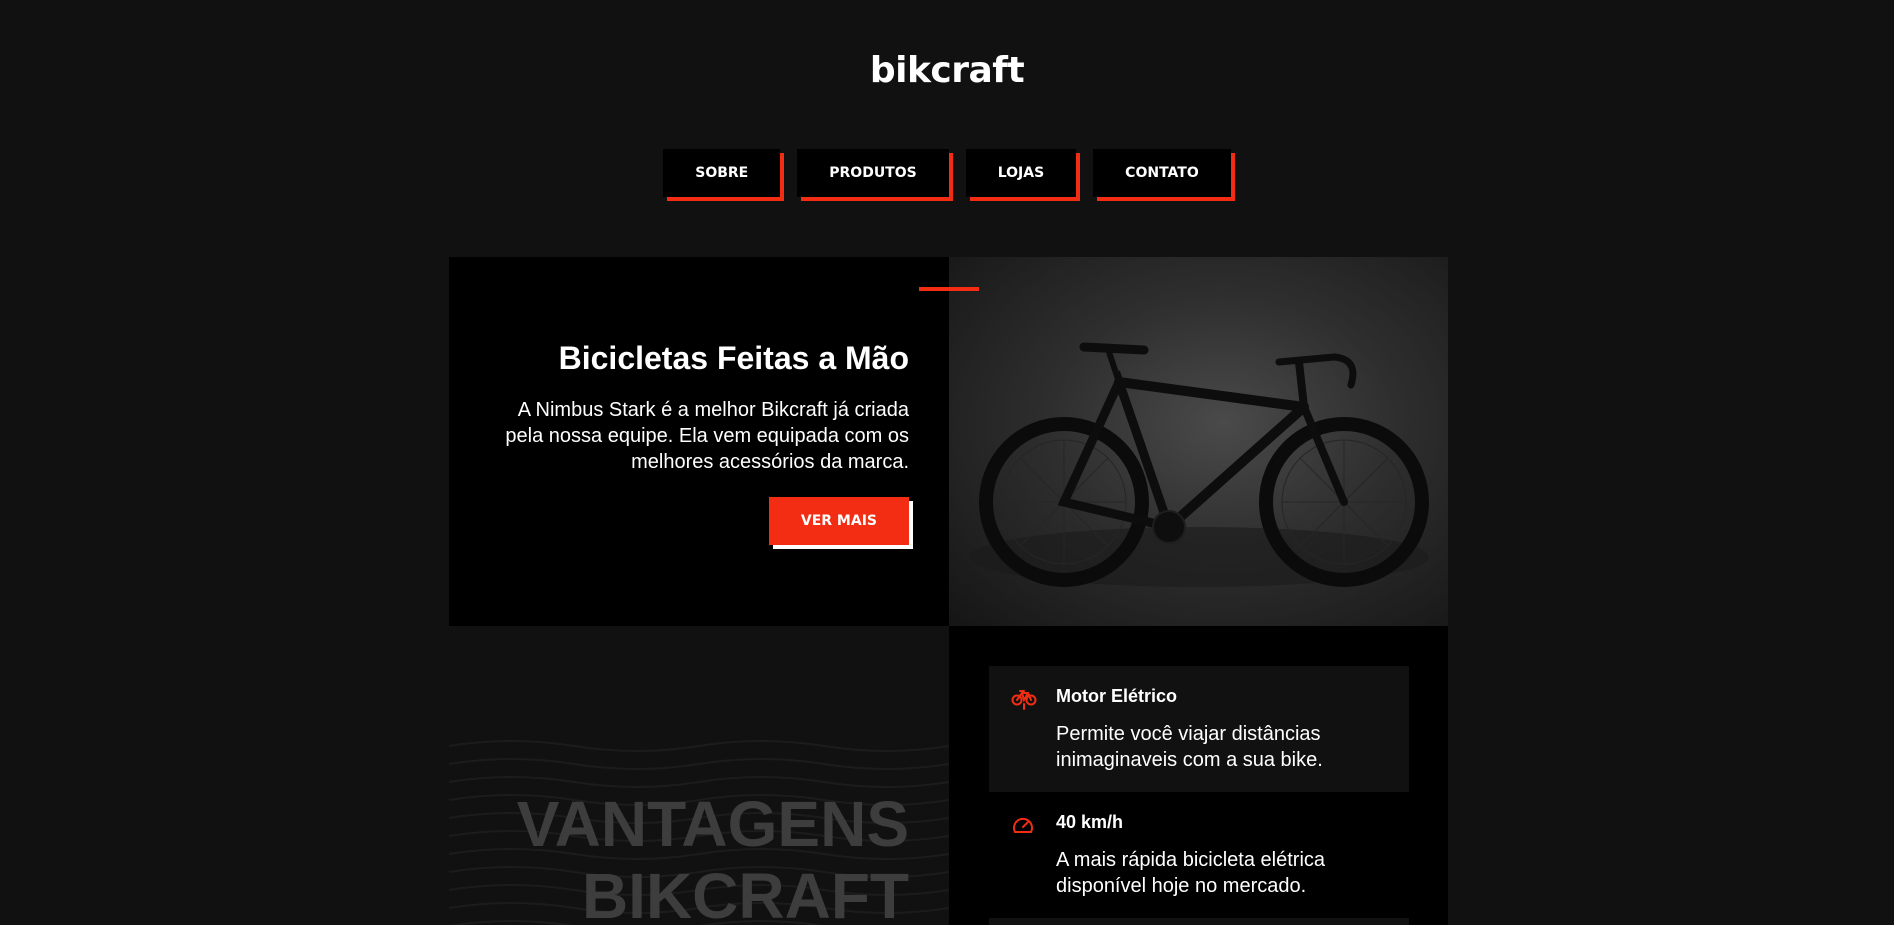 This screenshot has height=925, width=1894. Describe the element at coordinates (1021, 173) in the screenshot. I see `nav-item-lojas: LOJAS` at that location.